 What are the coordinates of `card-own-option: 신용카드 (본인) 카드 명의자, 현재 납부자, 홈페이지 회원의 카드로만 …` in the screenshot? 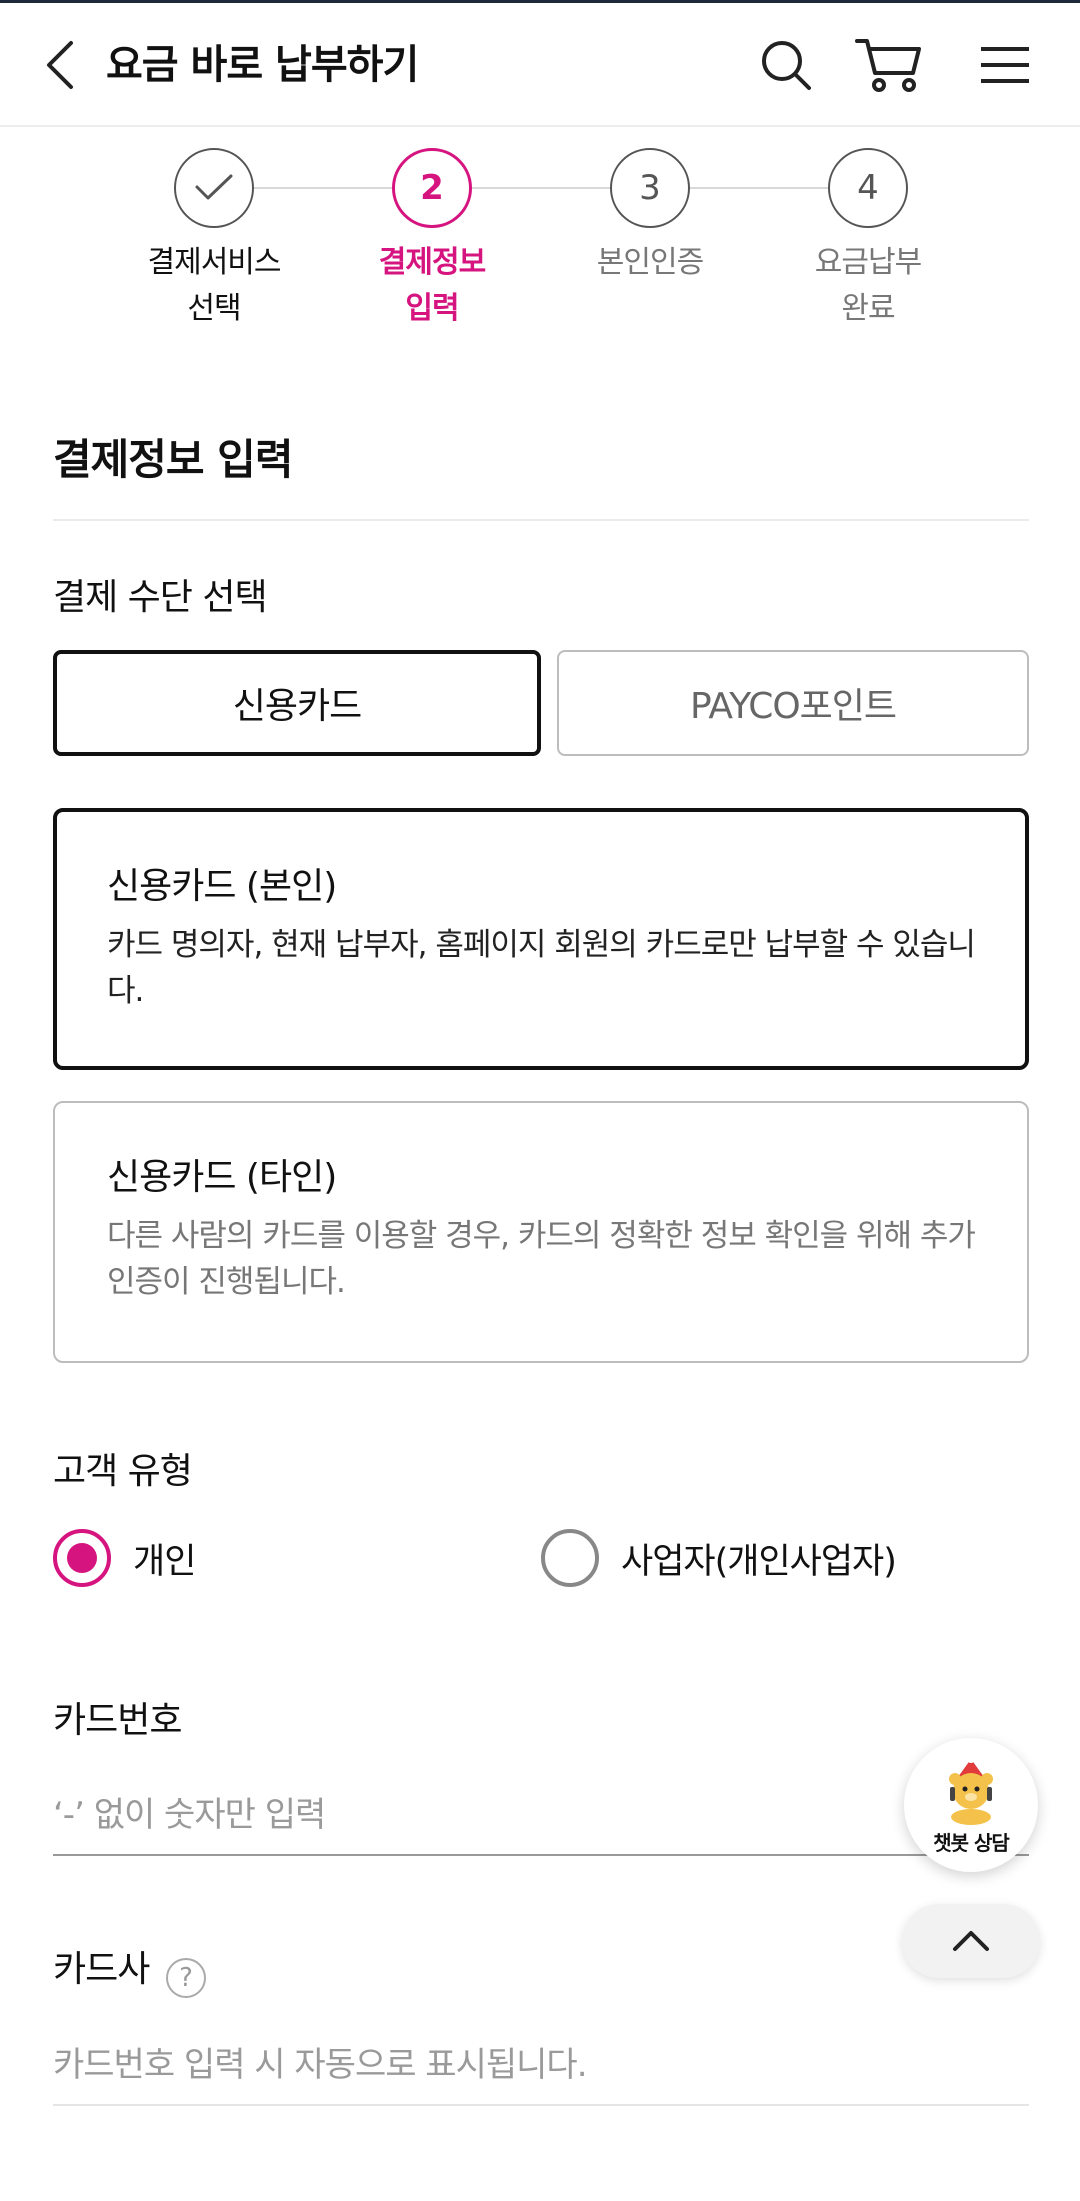 It's located at (541, 939).